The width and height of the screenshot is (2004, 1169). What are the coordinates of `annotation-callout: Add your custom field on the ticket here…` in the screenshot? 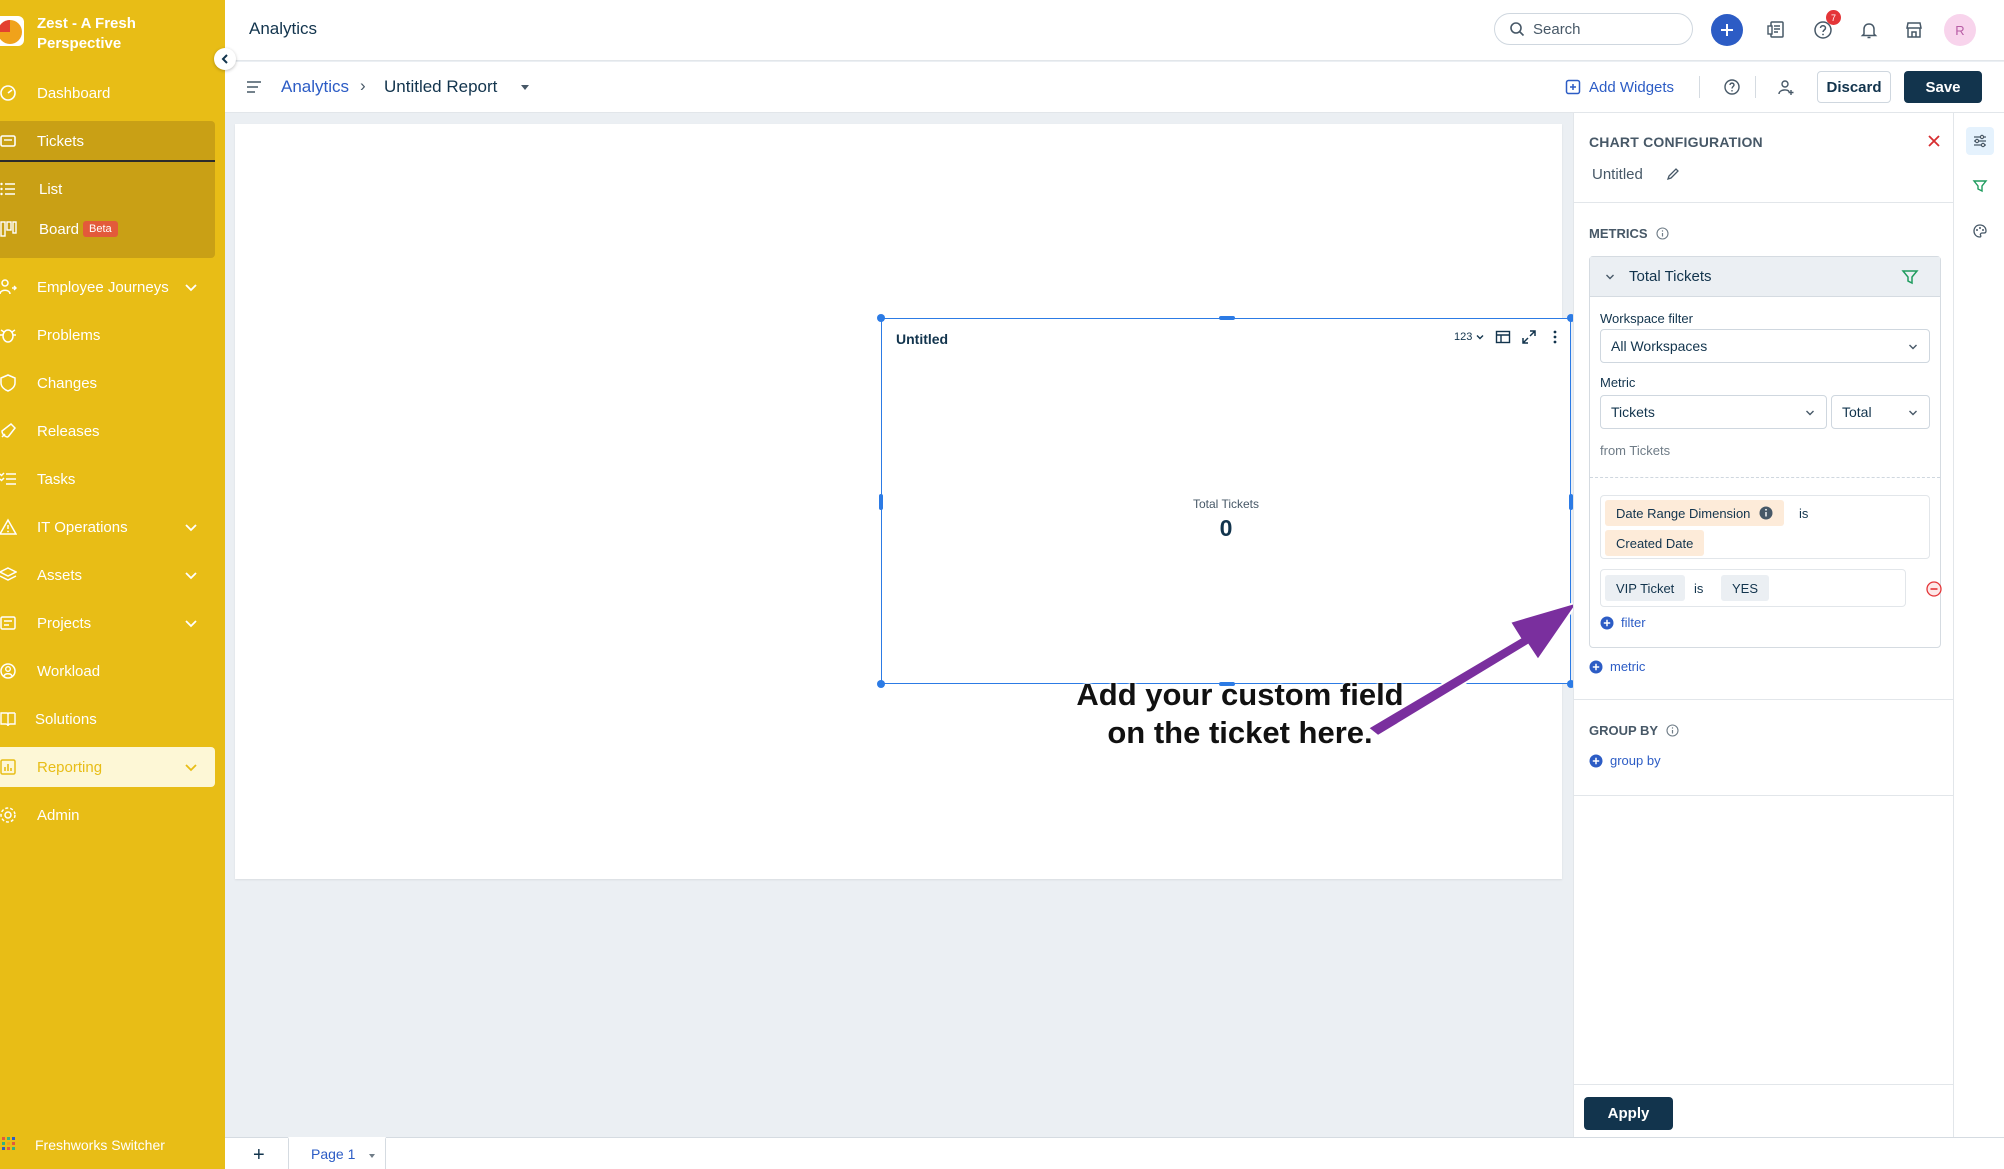 It's located at (1240, 713).